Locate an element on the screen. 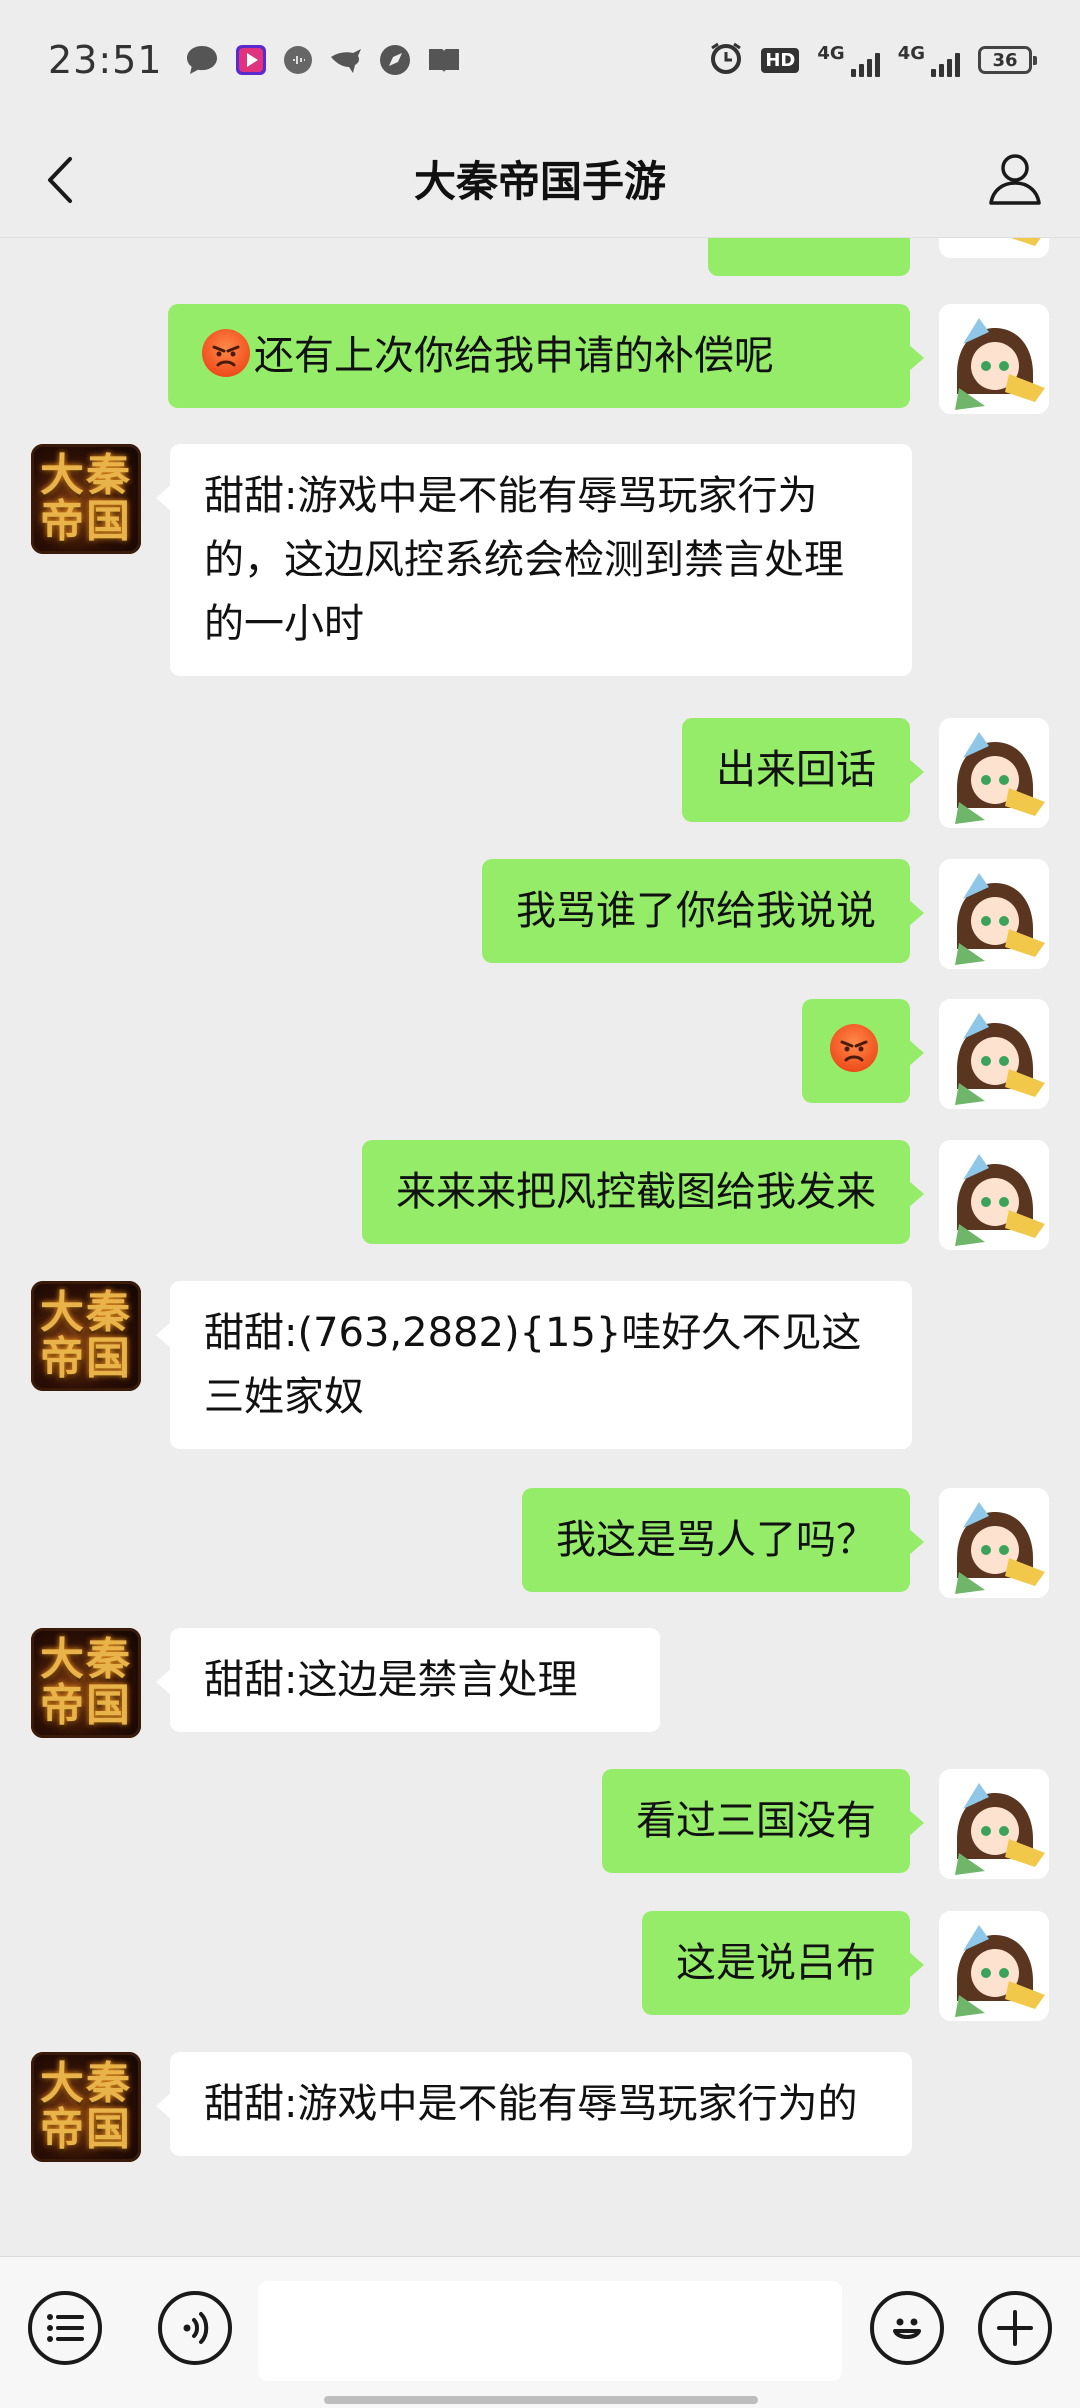 The width and height of the screenshot is (1080, 2408). chat-title: 大秦帝国手游 is located at coordinates (539, 181).